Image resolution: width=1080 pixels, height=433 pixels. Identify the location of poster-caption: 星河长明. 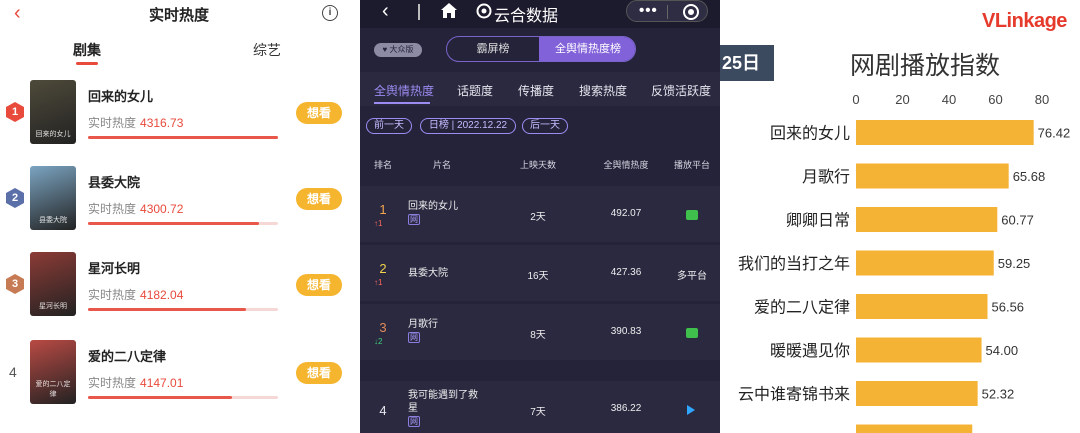
(53, 306).